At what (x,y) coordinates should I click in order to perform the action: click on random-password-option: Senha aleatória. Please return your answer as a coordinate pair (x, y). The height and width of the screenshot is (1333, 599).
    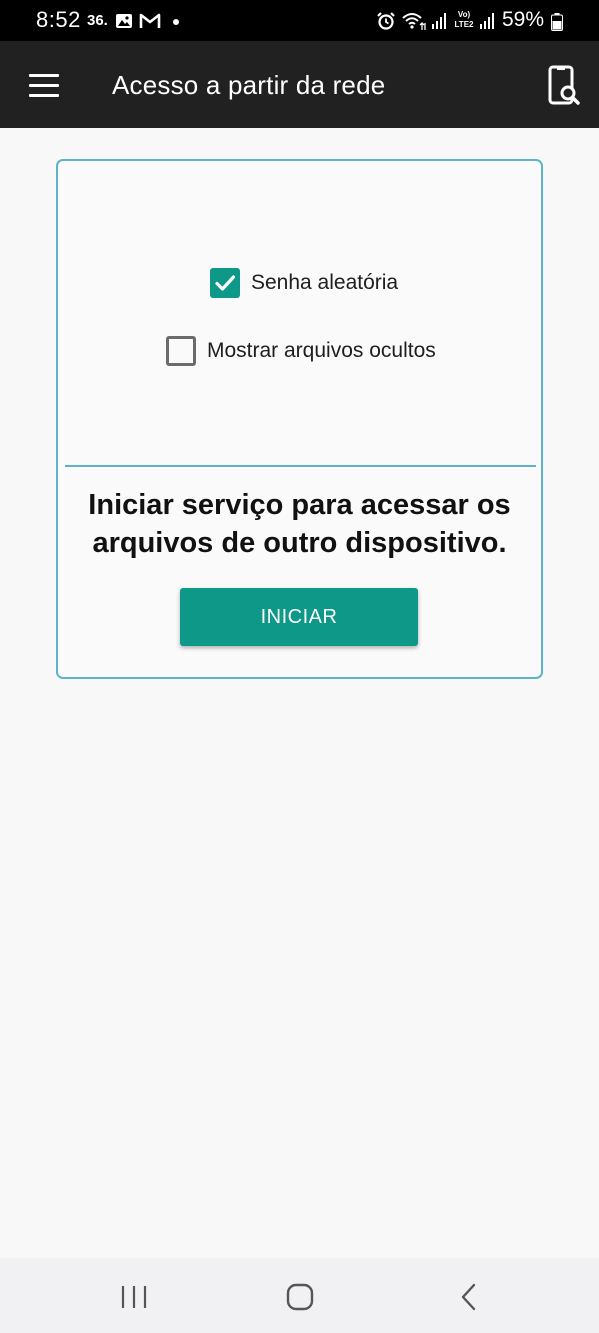
    Looking at the image, I should click on (304, 283).